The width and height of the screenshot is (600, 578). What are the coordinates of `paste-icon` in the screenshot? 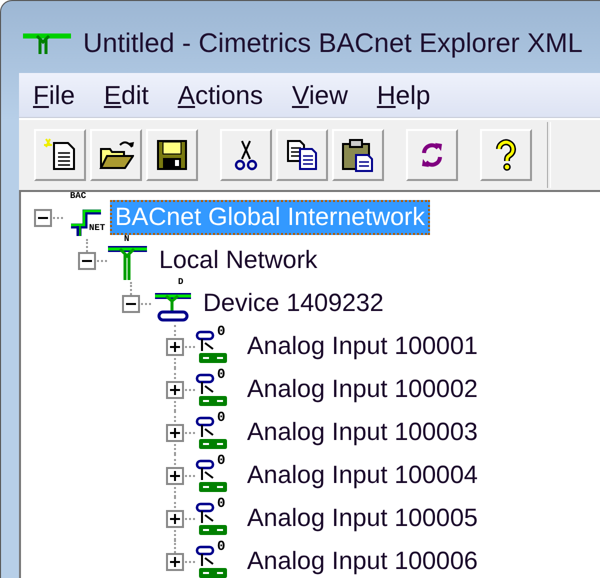 It's located at (358, 155).